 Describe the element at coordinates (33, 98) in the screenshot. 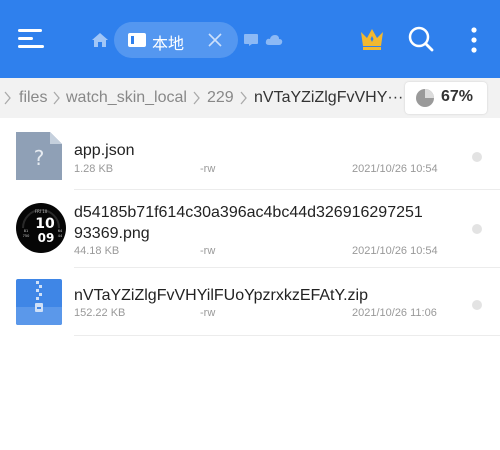

I see `breadcrumb-item-files: files` at that location.